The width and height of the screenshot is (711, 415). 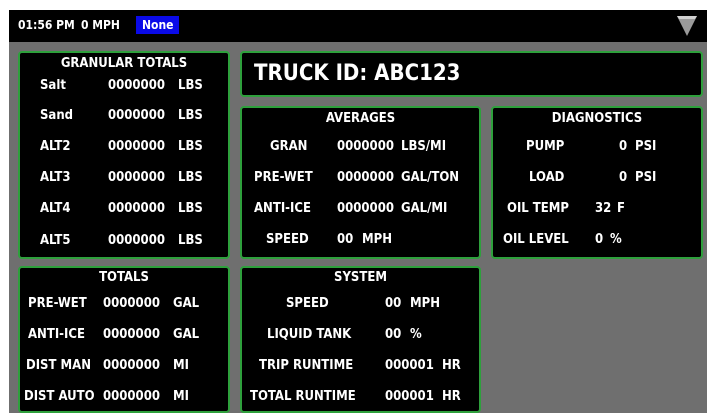 What do you see at coordinates (424, 146) in the screenshot?
I see `averages-row-unit: LBS/MI` at bounding box center [424, 146].